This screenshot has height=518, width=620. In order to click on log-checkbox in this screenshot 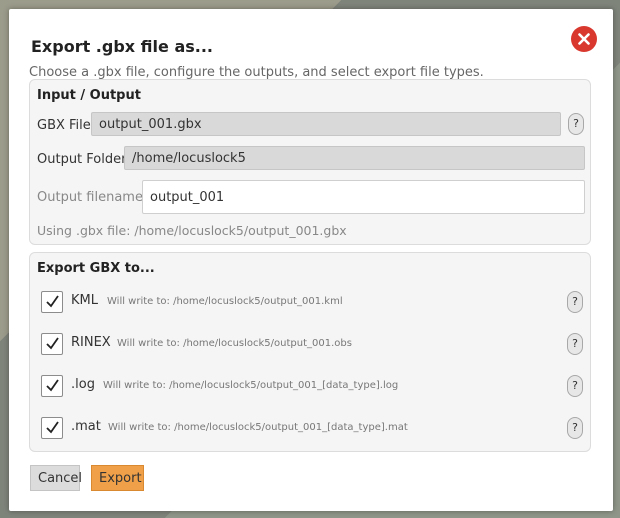, I will do `click(52, 386)`.